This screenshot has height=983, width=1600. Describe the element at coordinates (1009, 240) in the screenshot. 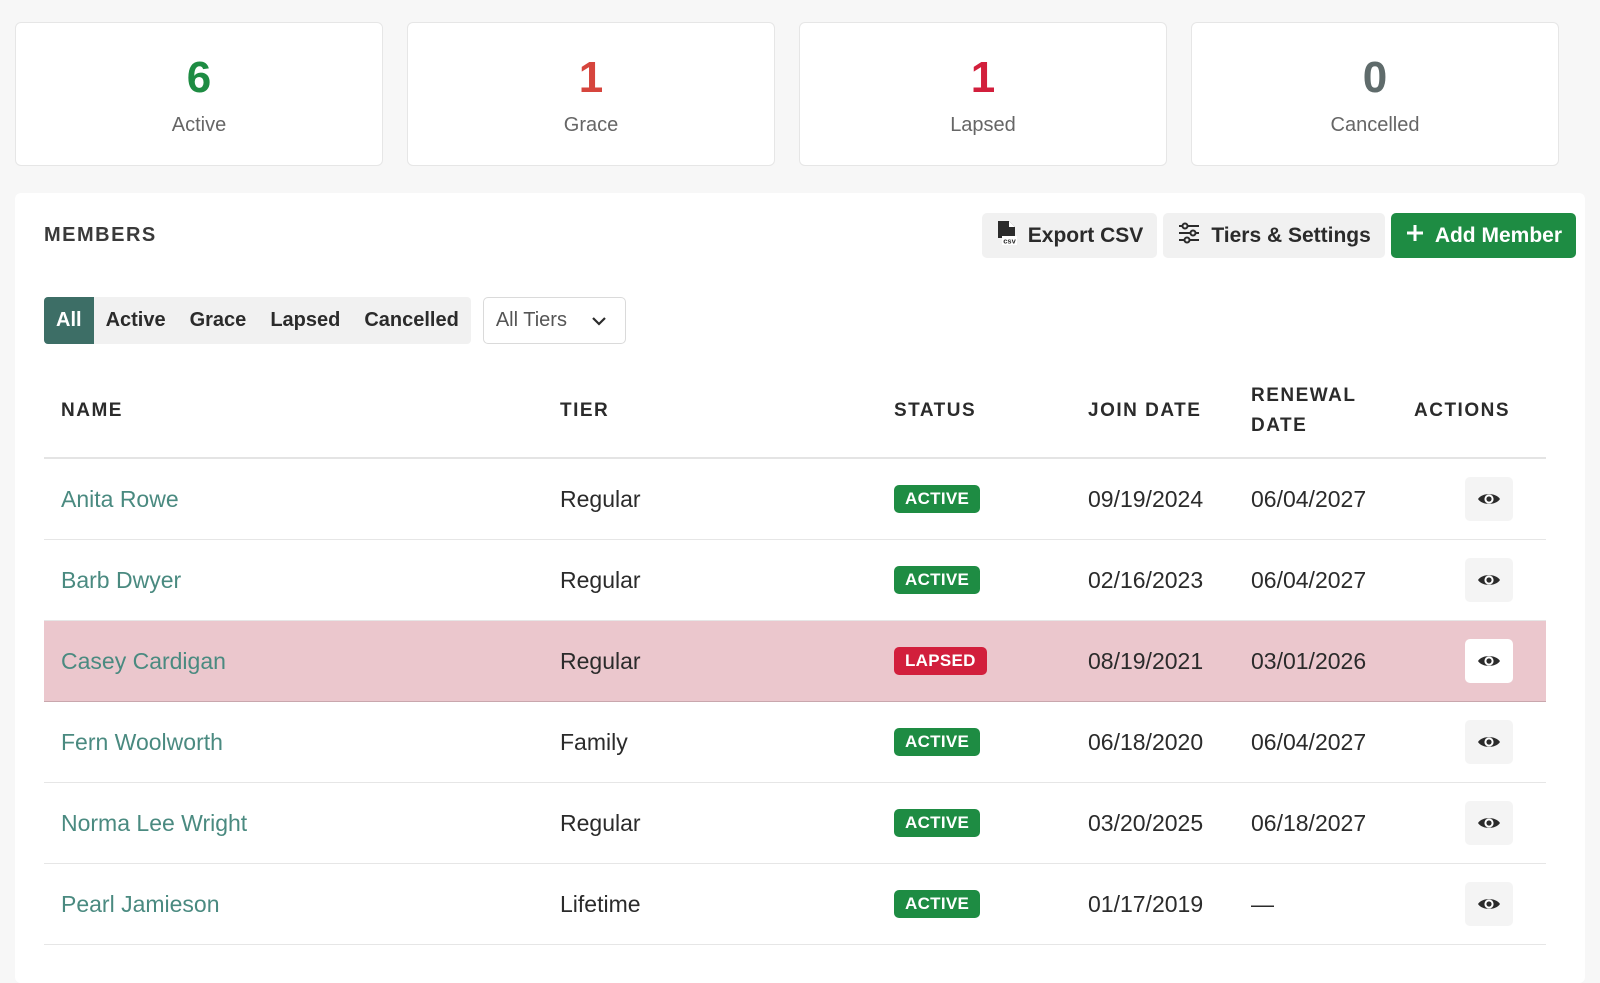

I see `svg-text: csv` at that location.